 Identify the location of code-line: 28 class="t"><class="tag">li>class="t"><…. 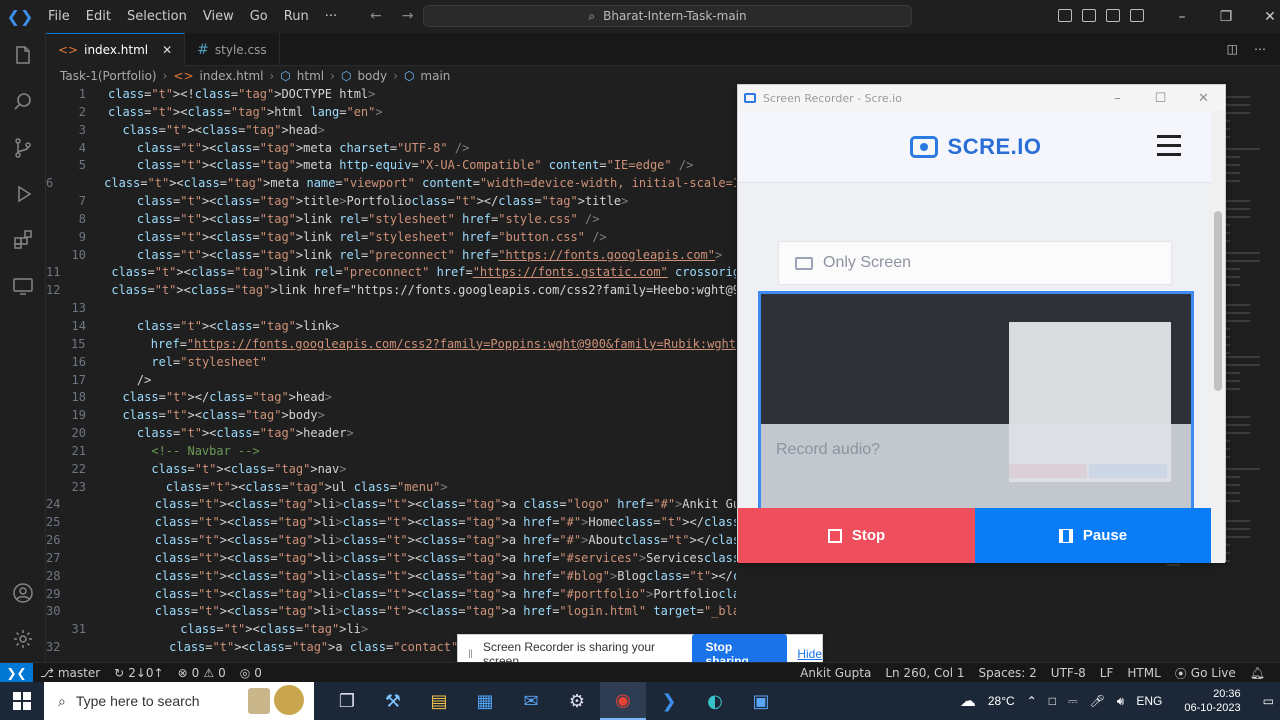
(391, 577).